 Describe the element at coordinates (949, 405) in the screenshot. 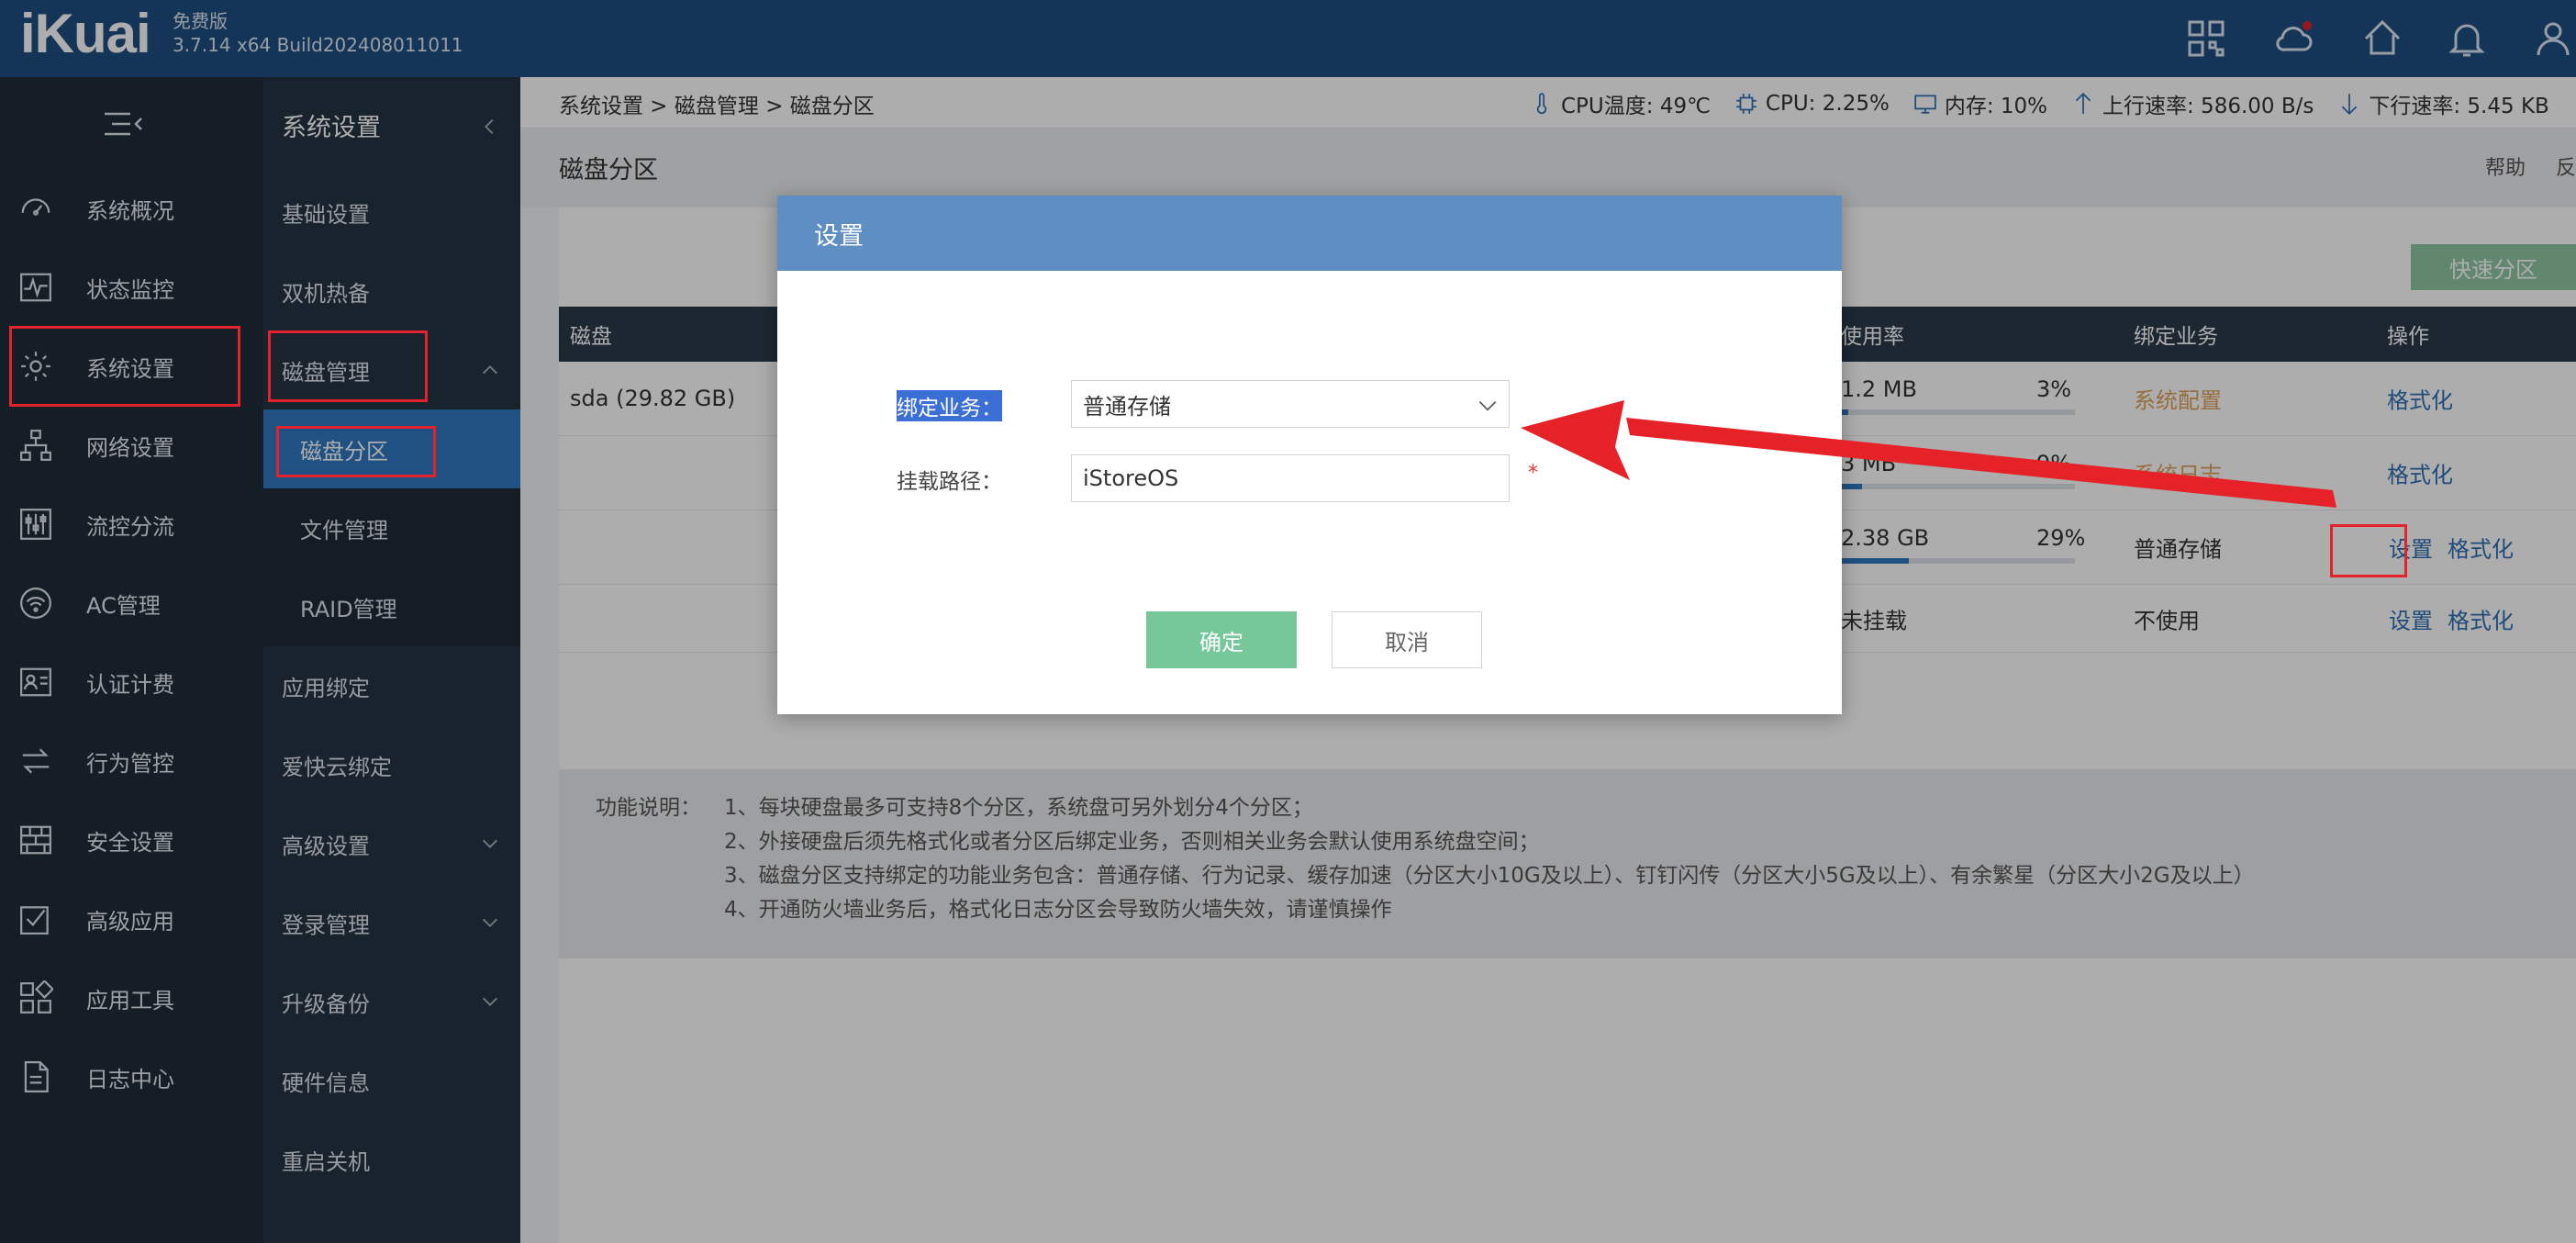

I see `binding-label: 绑定业务：` at that location.